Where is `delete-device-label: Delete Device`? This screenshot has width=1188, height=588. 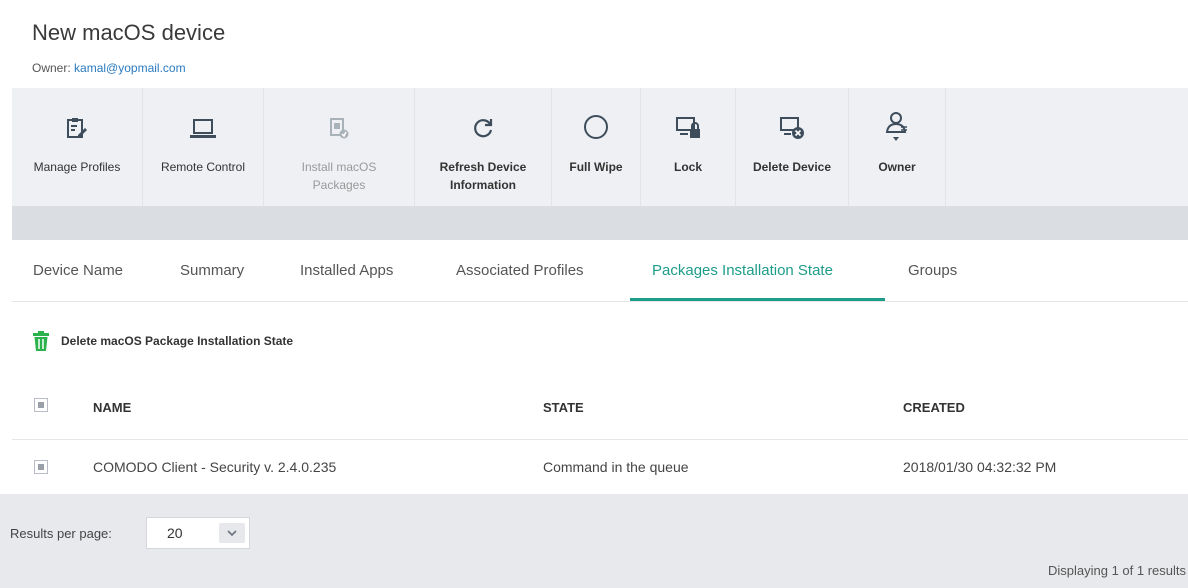
delete-device-label: Delete Device is located at coordinates (792, 167).